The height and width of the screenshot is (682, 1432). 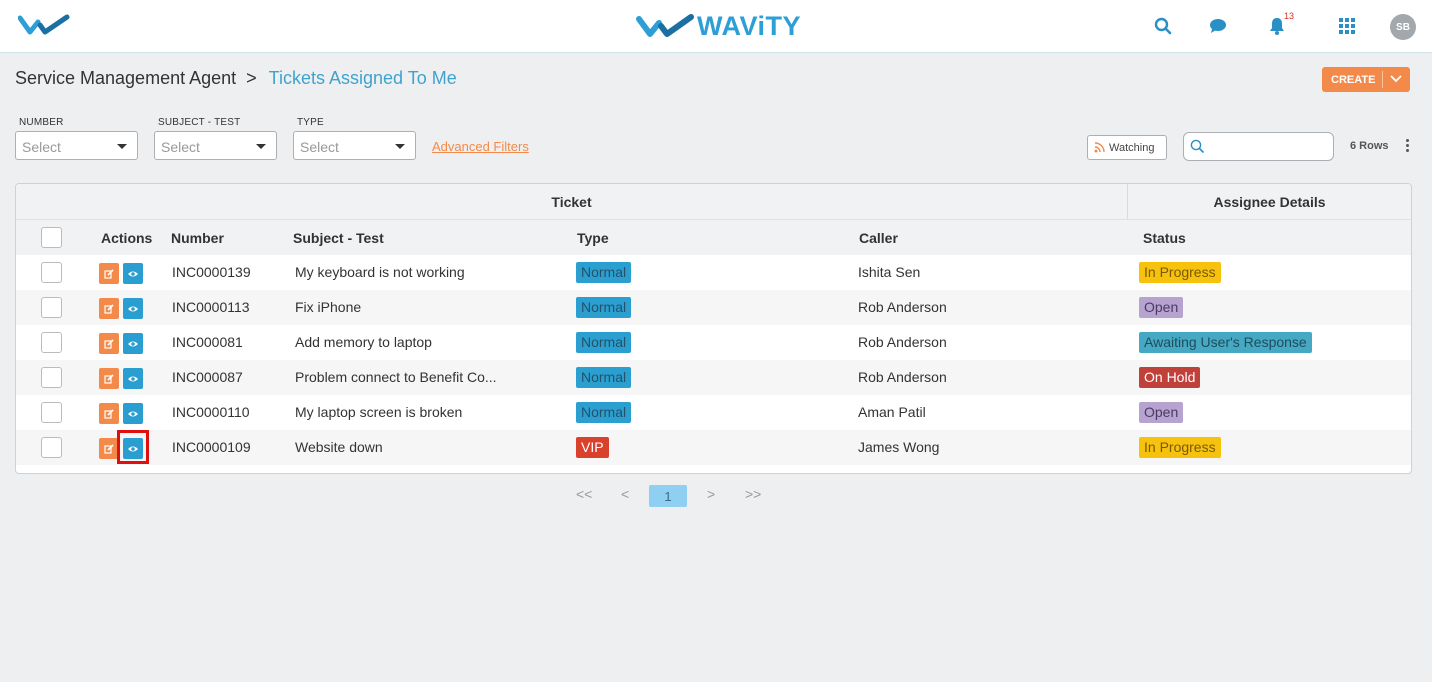 I want to click on status-badge: On Hold, so click(x=1170, y=377).